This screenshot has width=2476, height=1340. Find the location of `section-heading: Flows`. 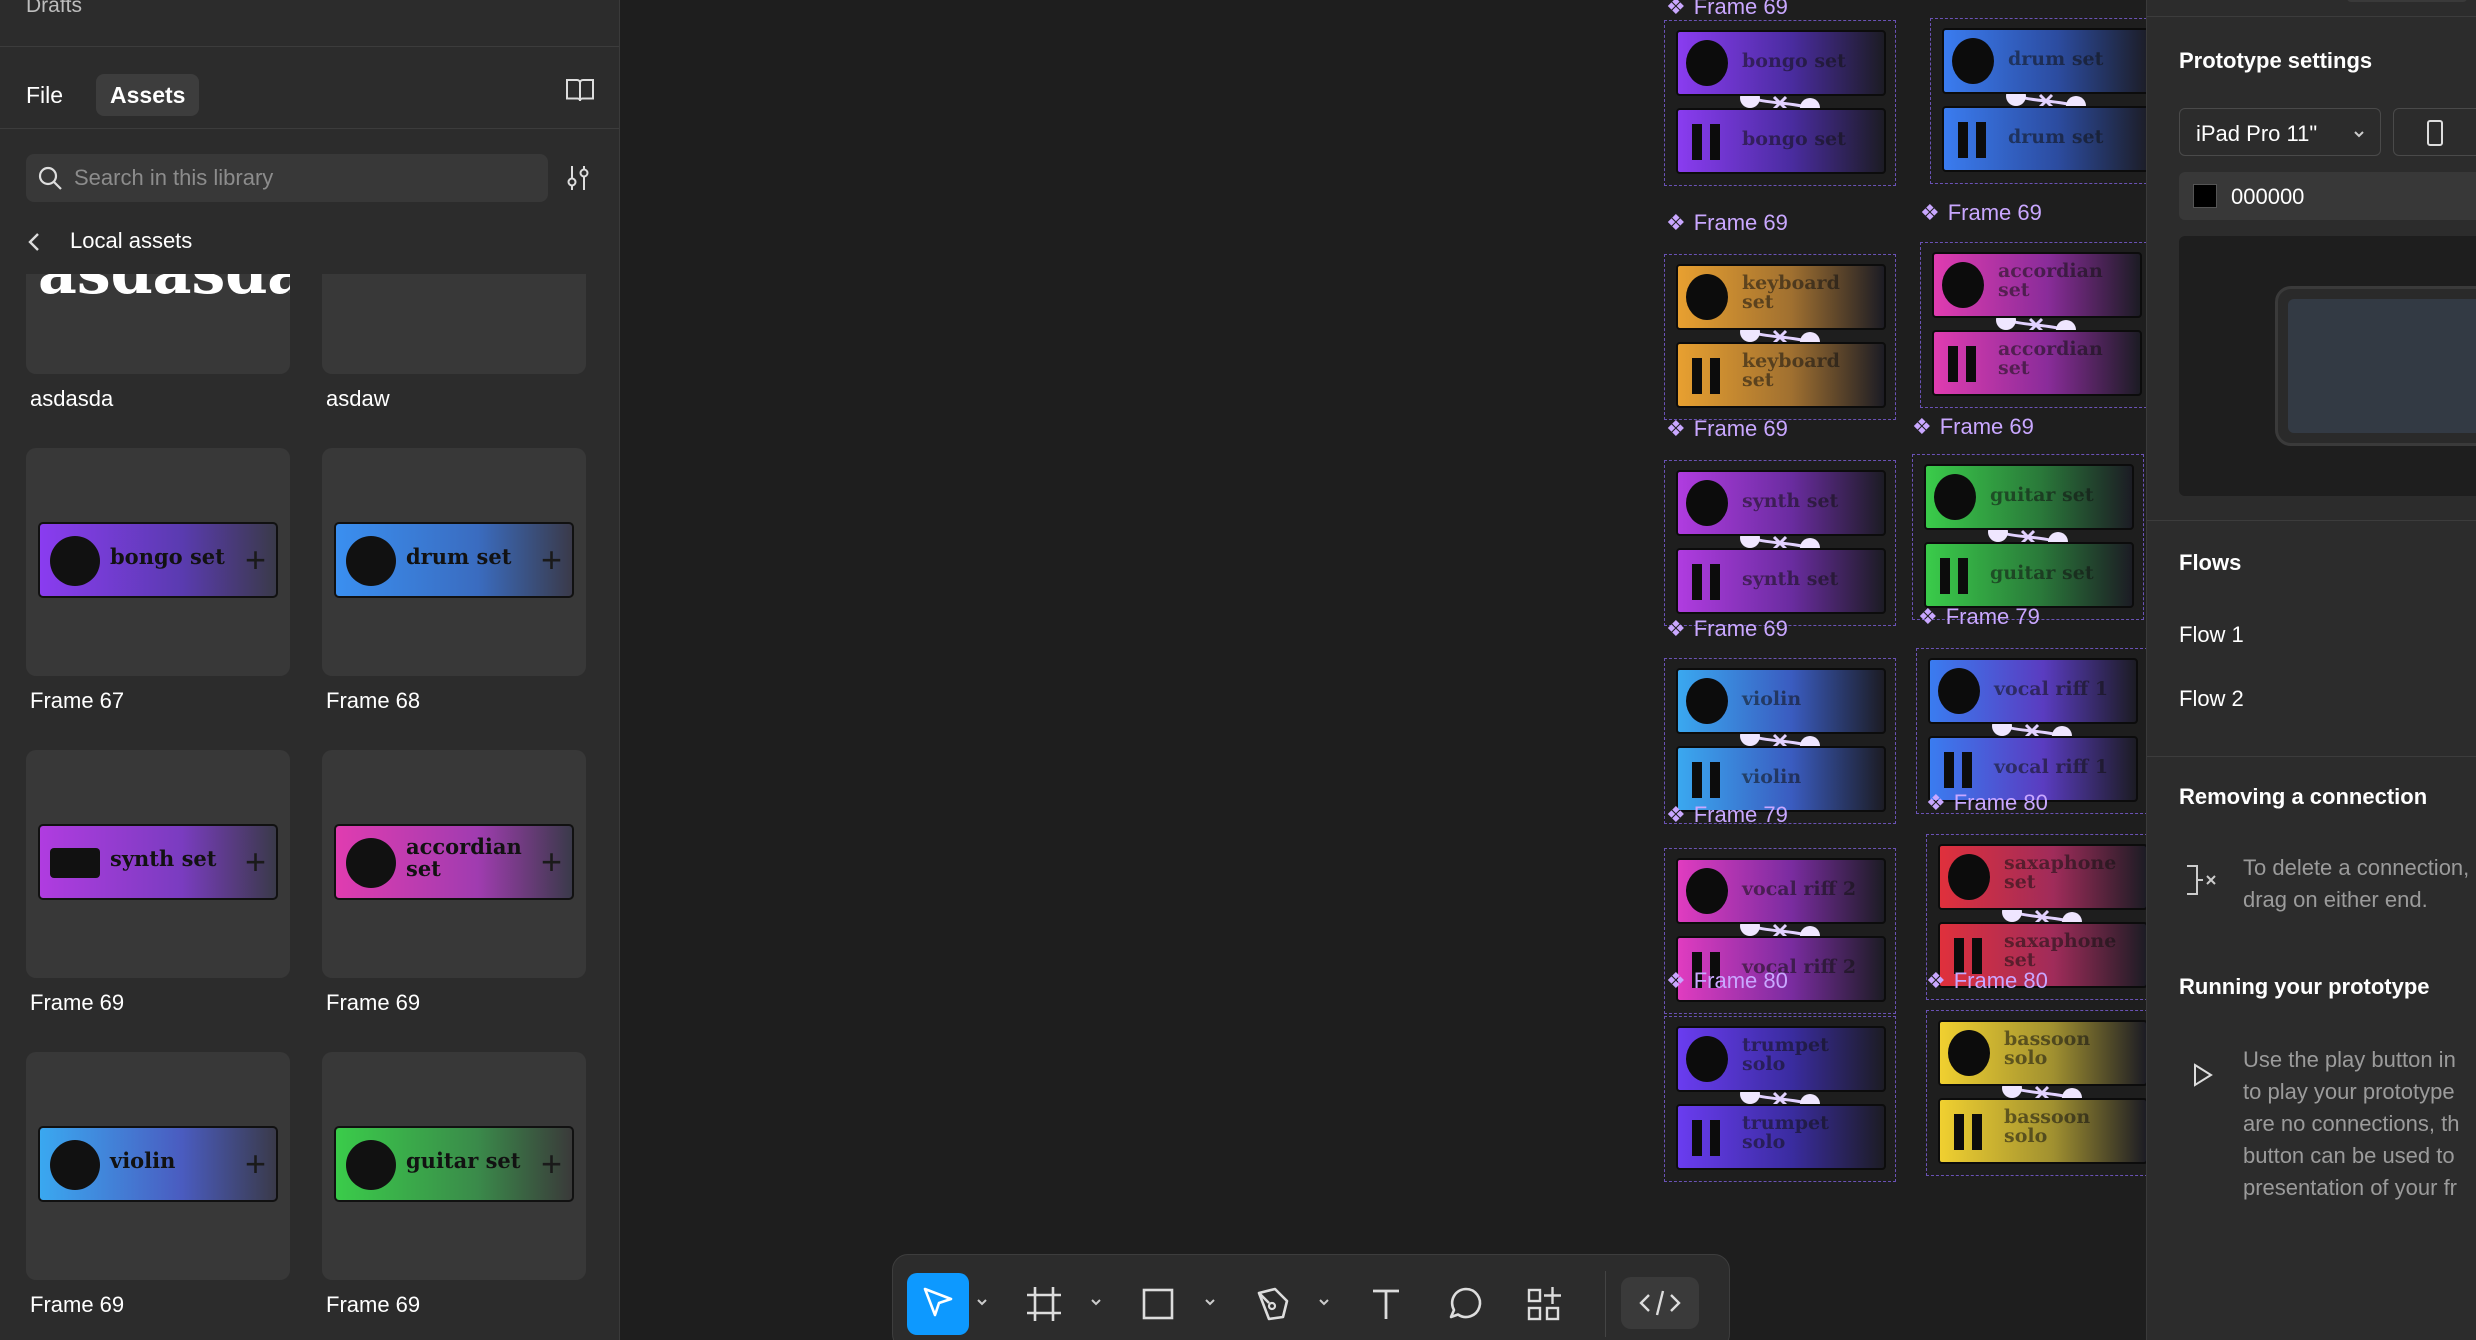

section-heading: Flows is located at coordinates (2210, 562).